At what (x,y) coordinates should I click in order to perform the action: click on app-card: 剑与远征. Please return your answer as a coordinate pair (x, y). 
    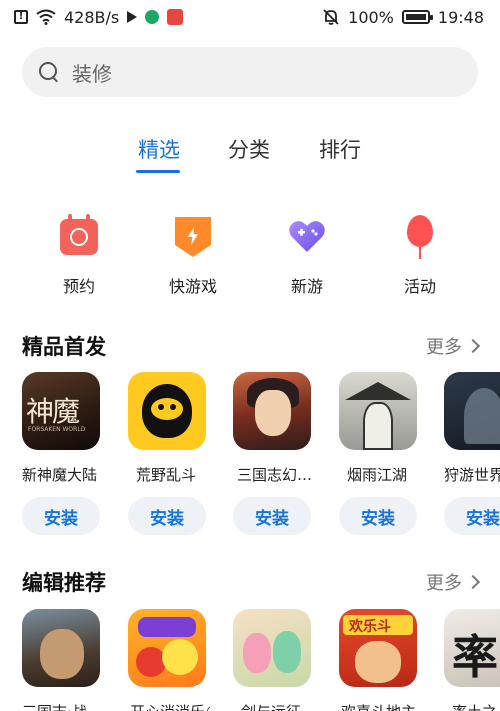
    Looking at the image, I should click on (273, 660).